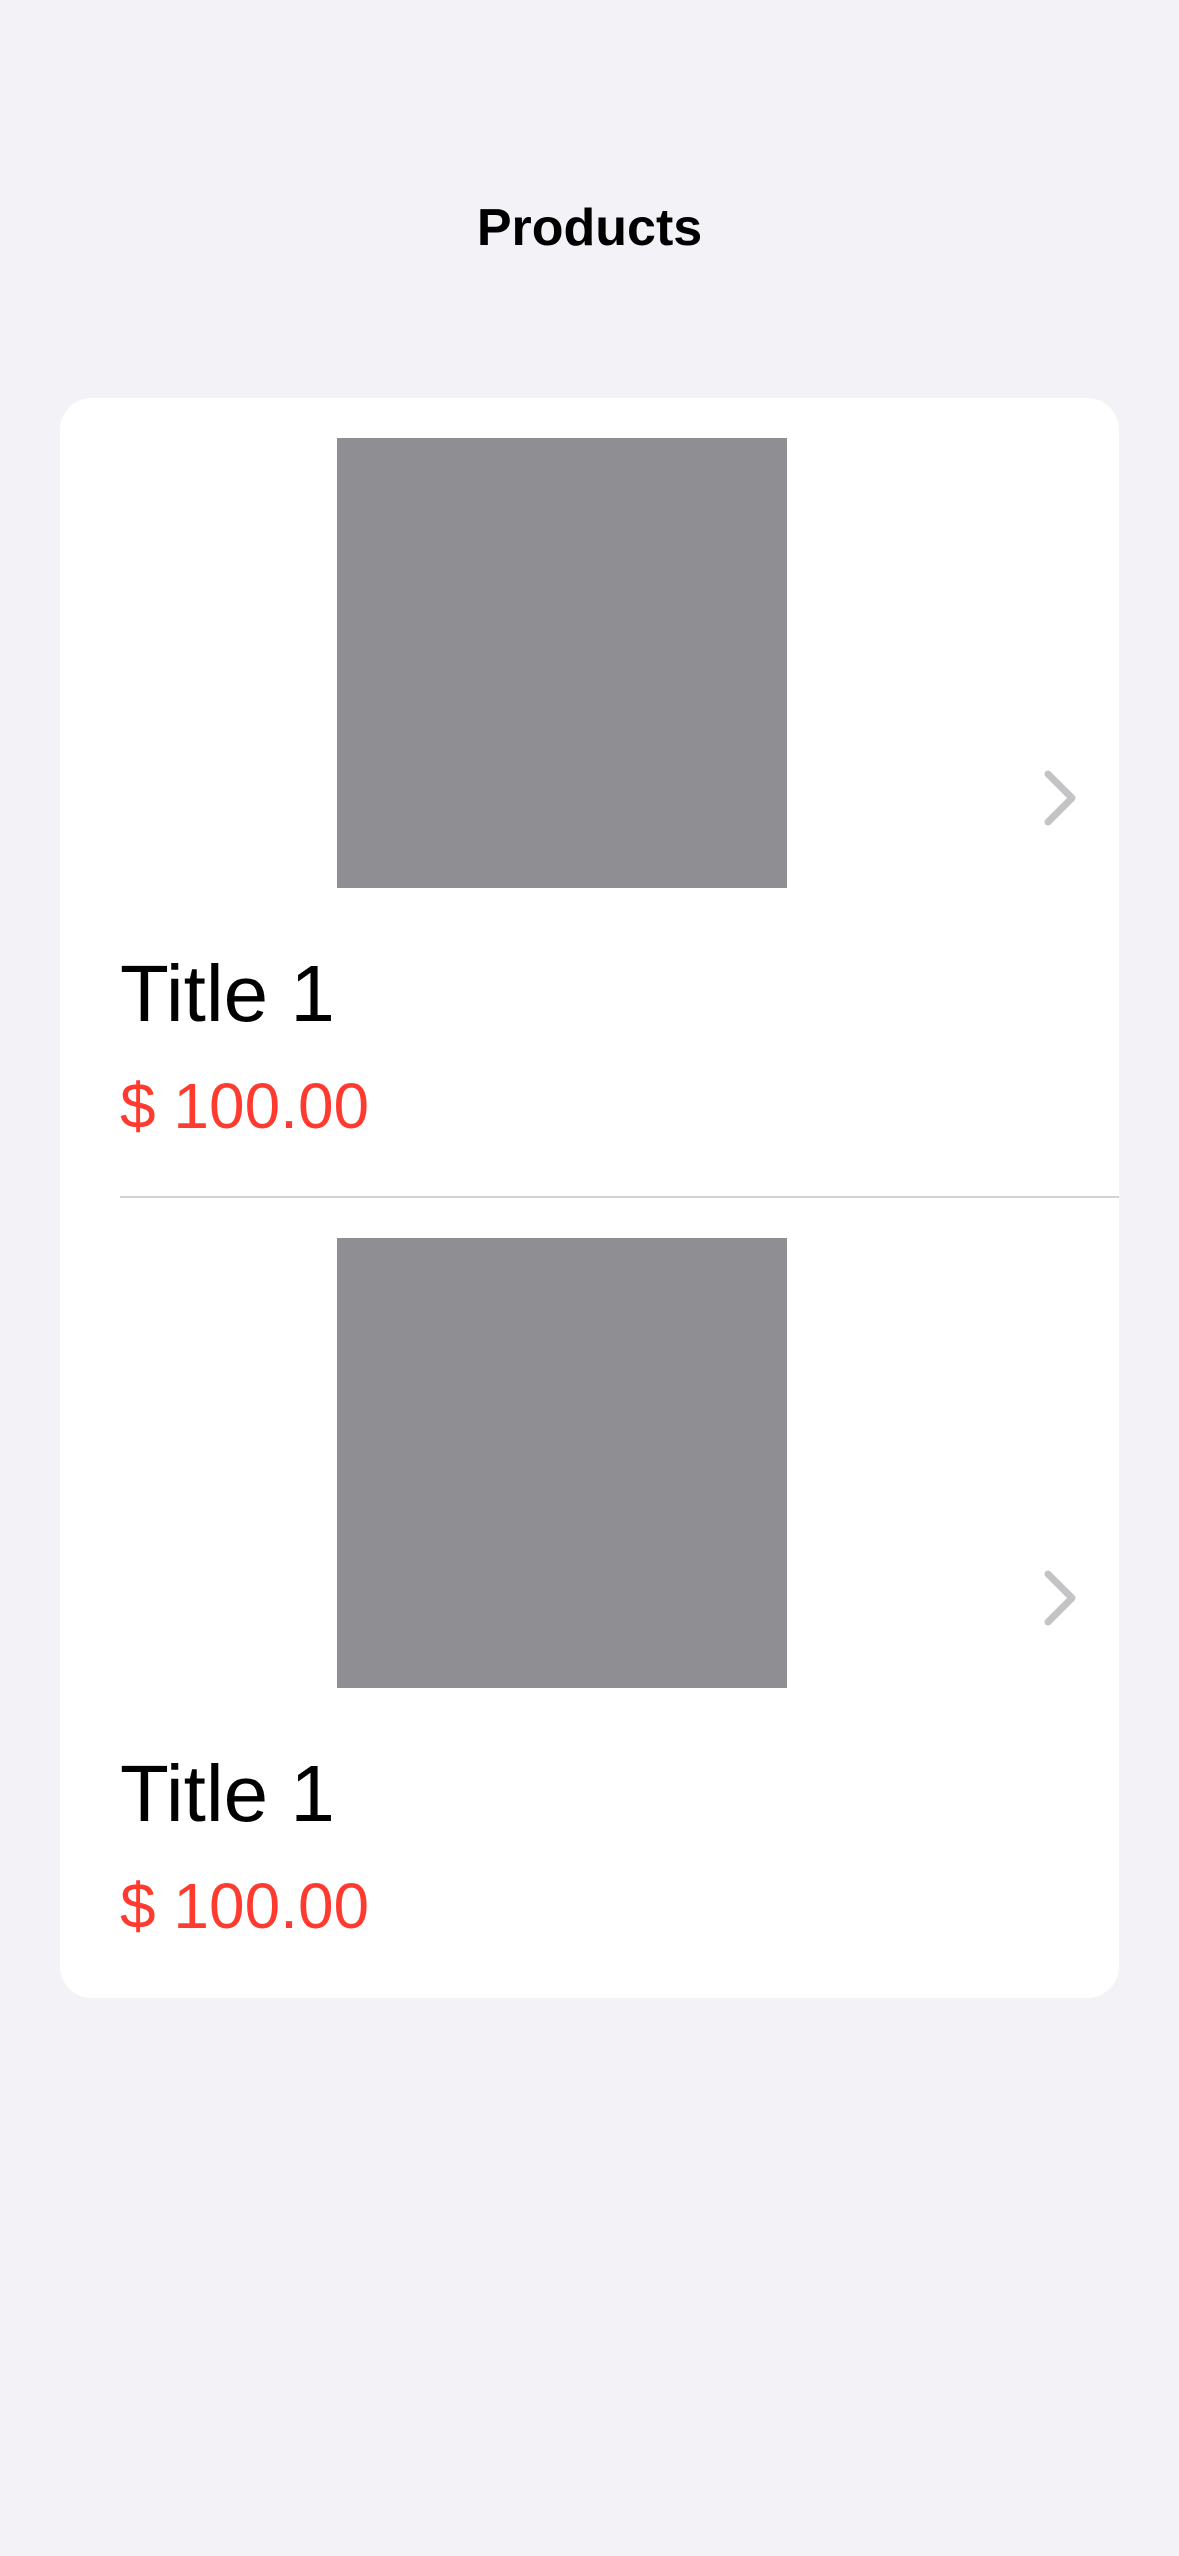 This screenshot has height=2556, width=1179. I want to click on navigation-bar: Products, so click(589, 165).